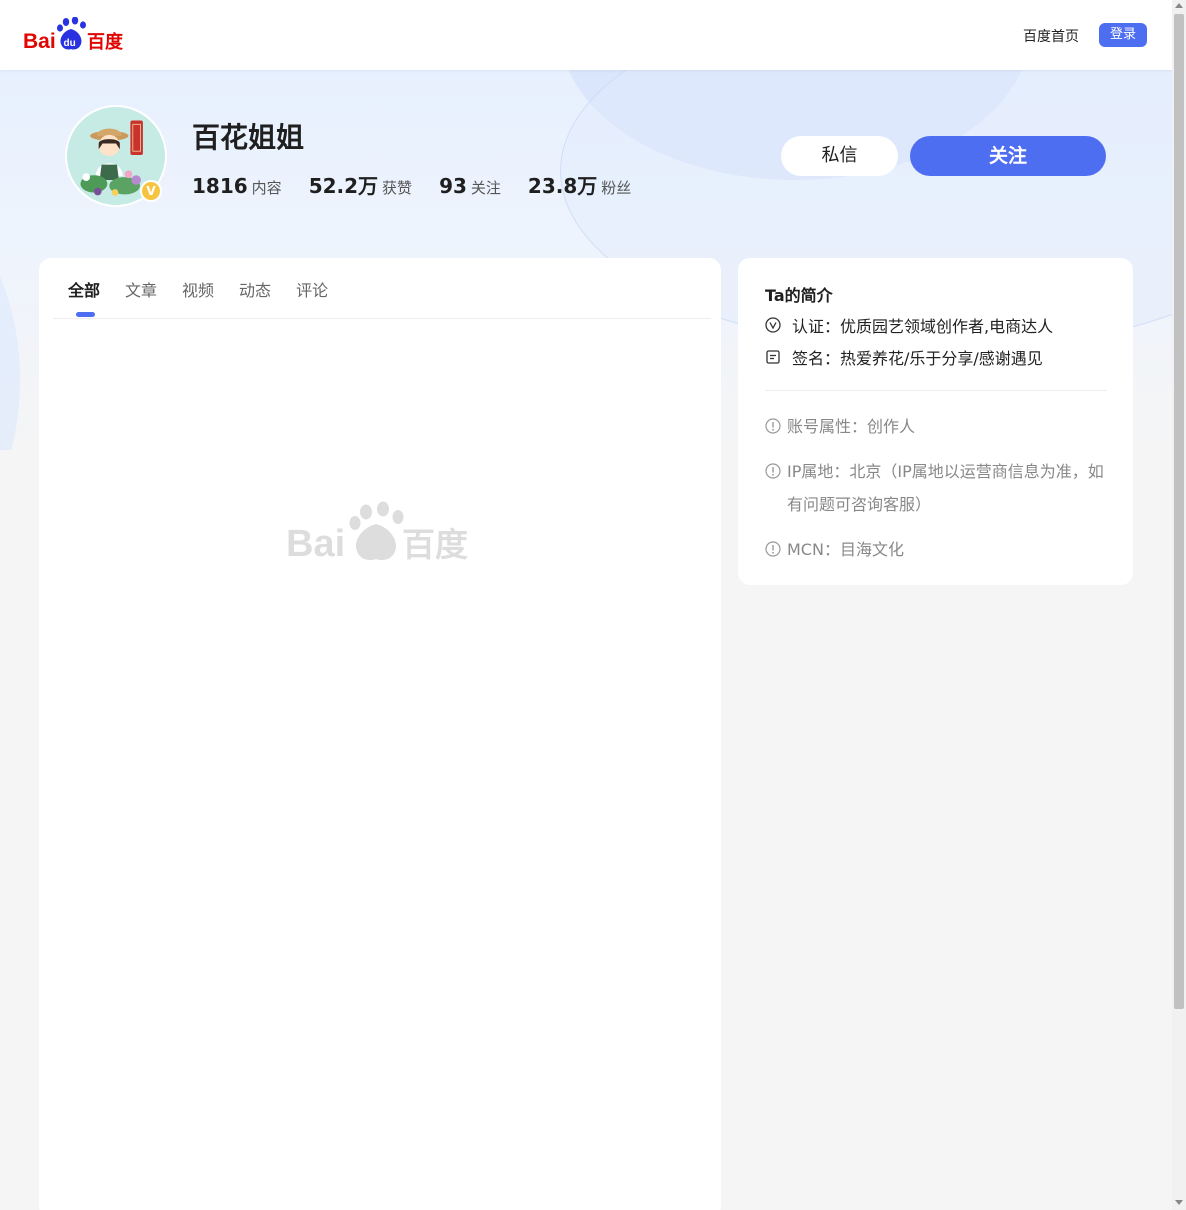 Image resolution: width=1186 pixels, height=1210 pixels. I want to click on stat-value: 23.8万, so click(562, 186).